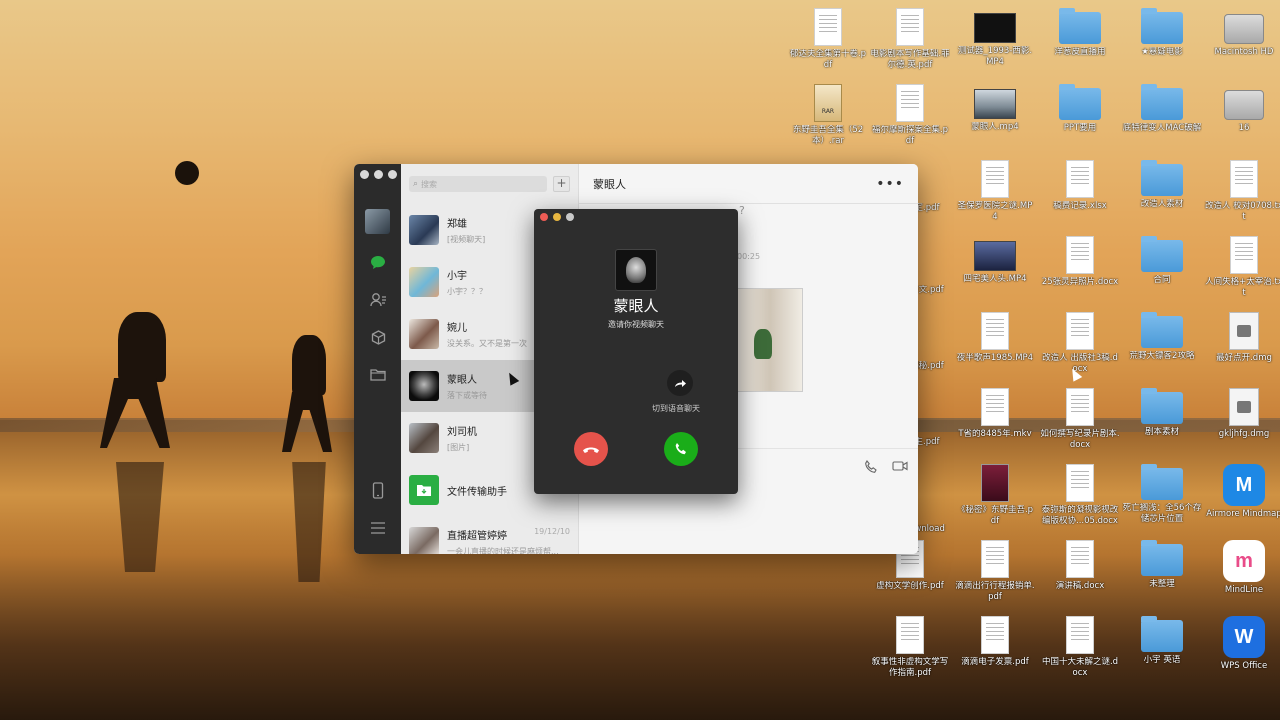 This screenshot has width=1280, height=720. I want to click on zoom-window-button, so click(392, 174).